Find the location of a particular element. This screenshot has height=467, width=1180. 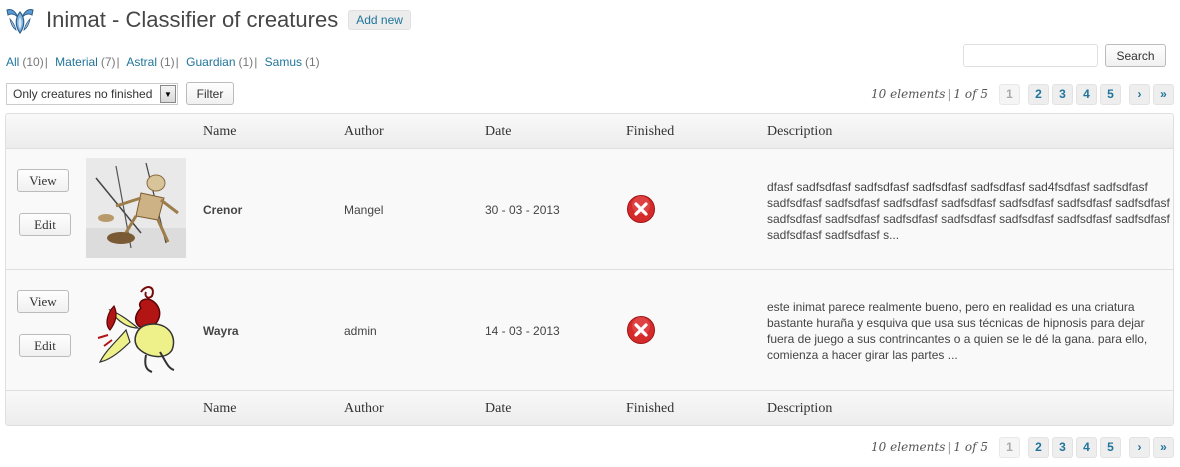

inimat-logo-icon is located at coordinates (20, 22).